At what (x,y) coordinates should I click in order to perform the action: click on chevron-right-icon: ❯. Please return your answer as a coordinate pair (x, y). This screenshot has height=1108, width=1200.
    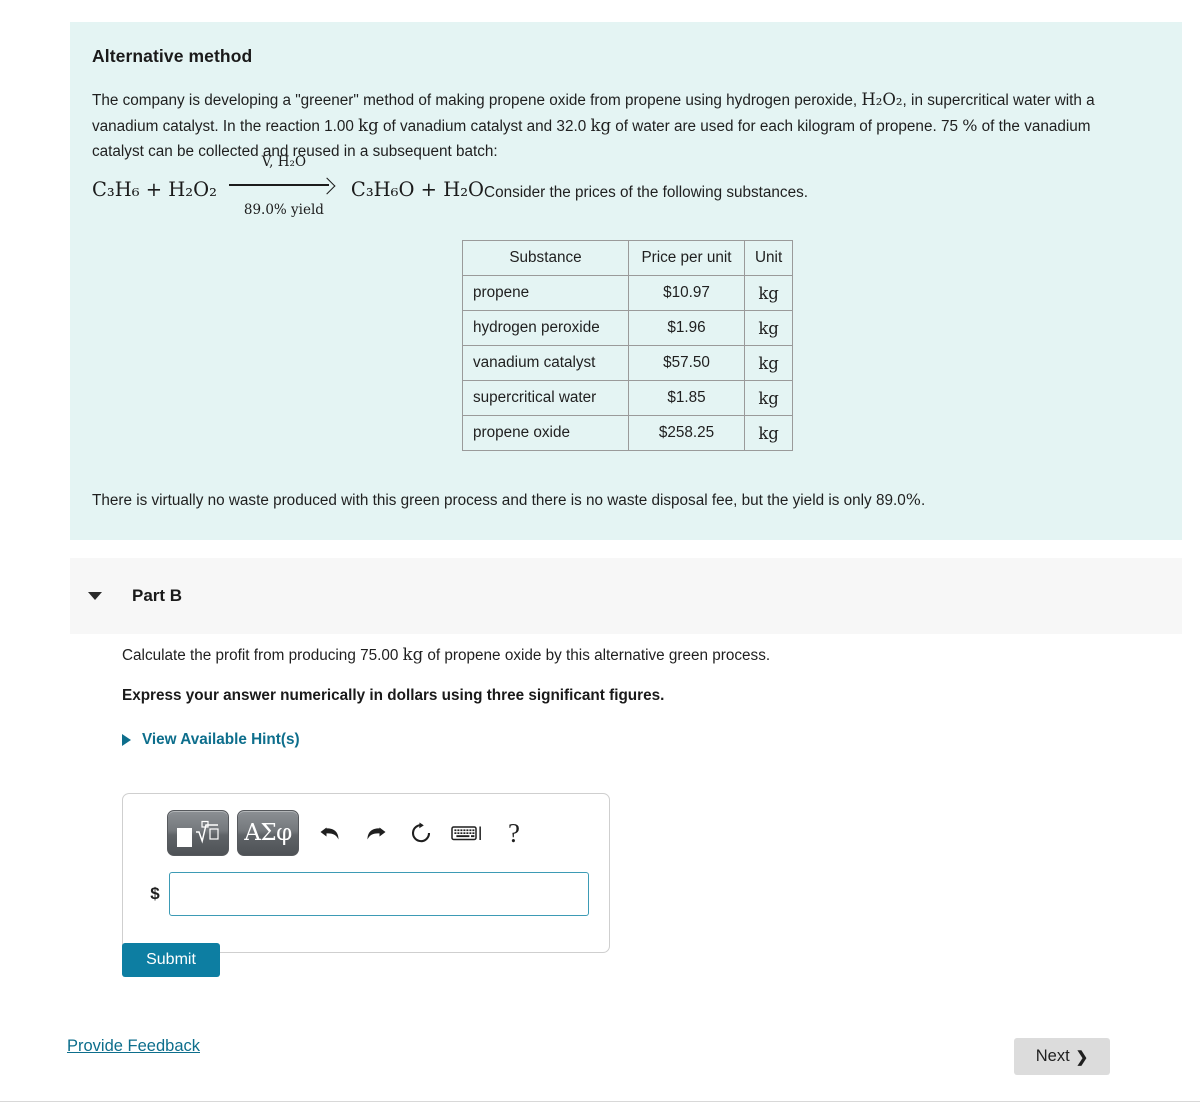
    Looking at the image, I should click on (1082, 1057).